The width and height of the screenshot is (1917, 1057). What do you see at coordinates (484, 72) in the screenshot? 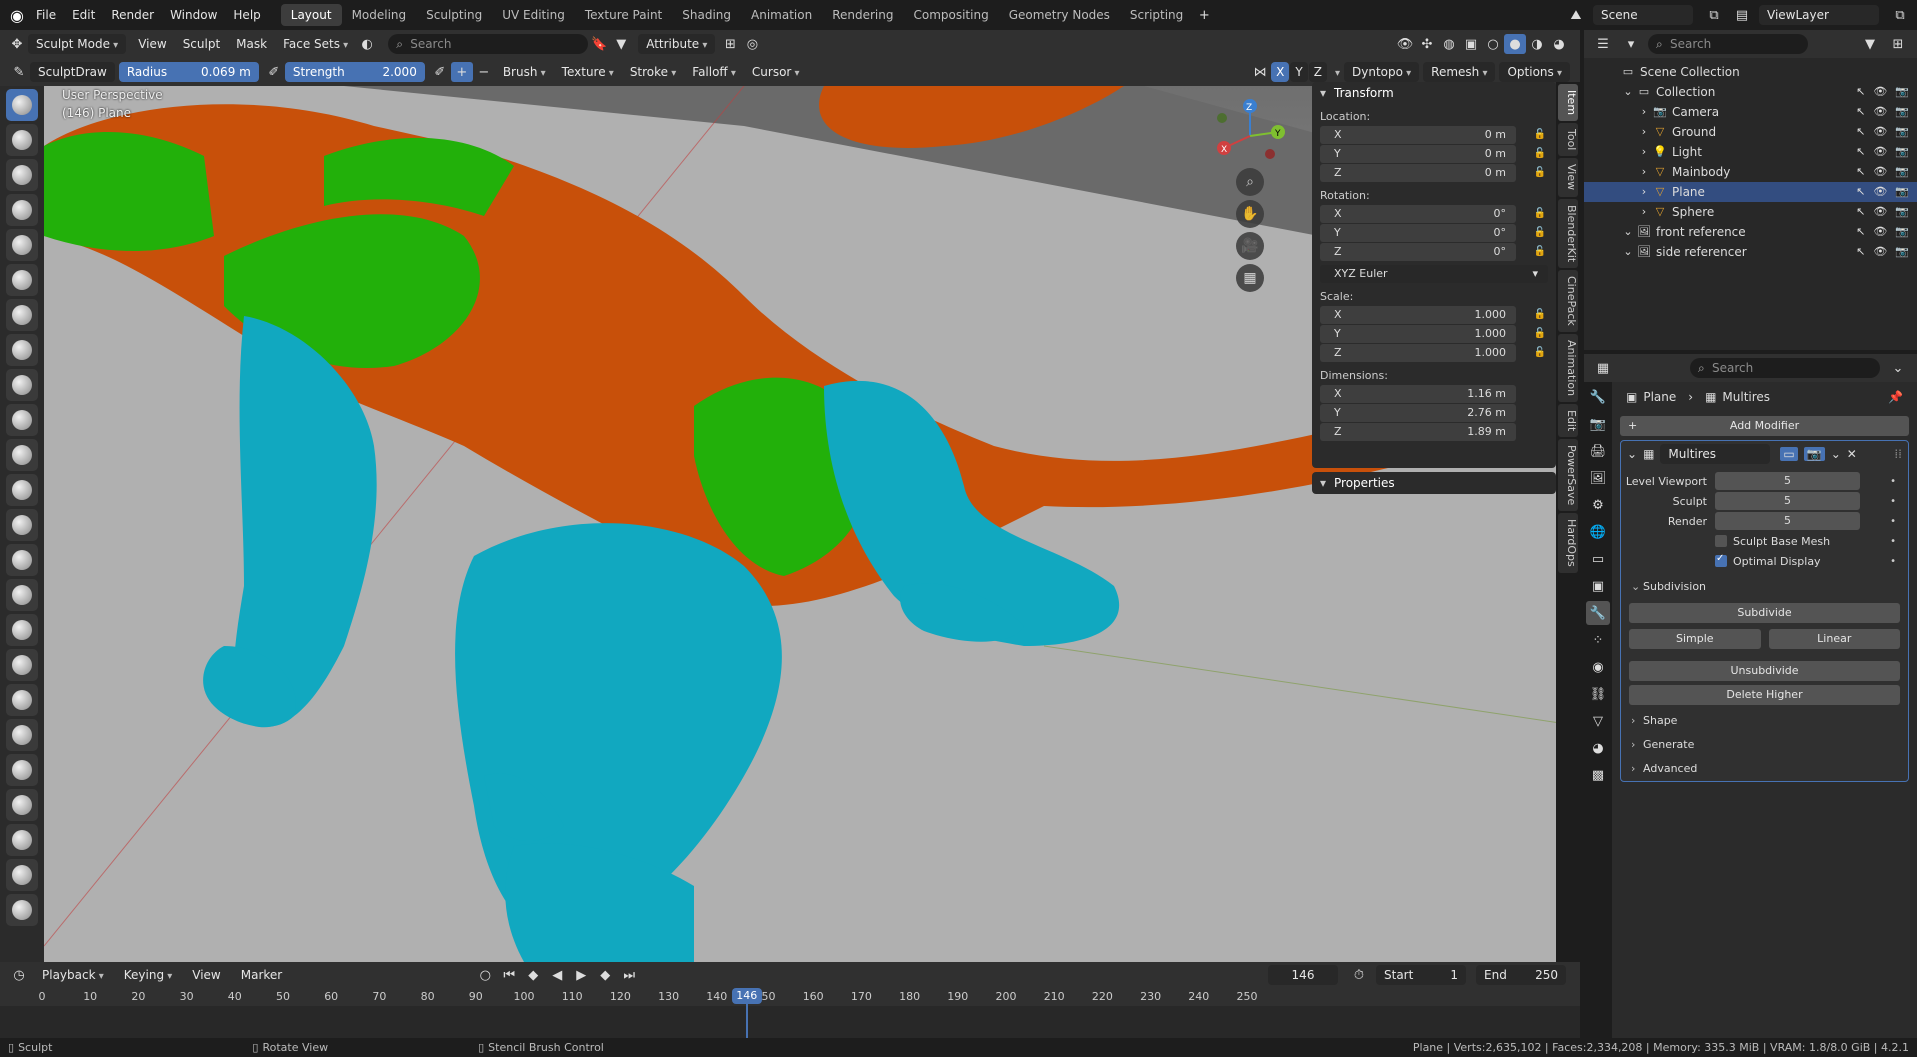
I see `subtract-direction-icon: −` at bounding box center [484, 72].